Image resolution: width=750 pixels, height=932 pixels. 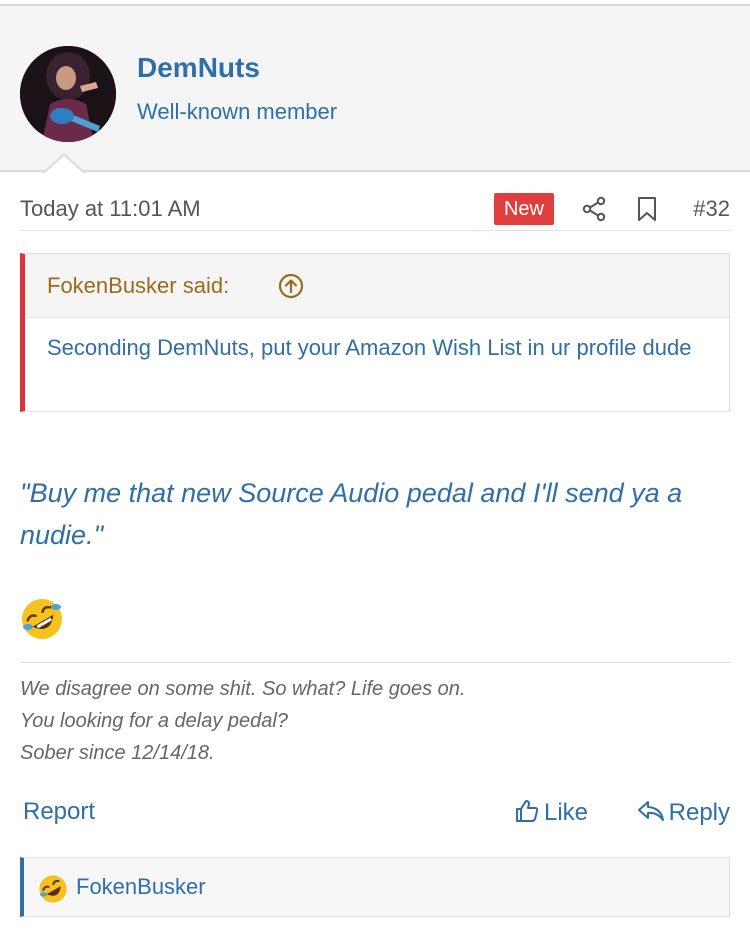 I want to click on reply-button: Reply, so click(x=683, y=812).